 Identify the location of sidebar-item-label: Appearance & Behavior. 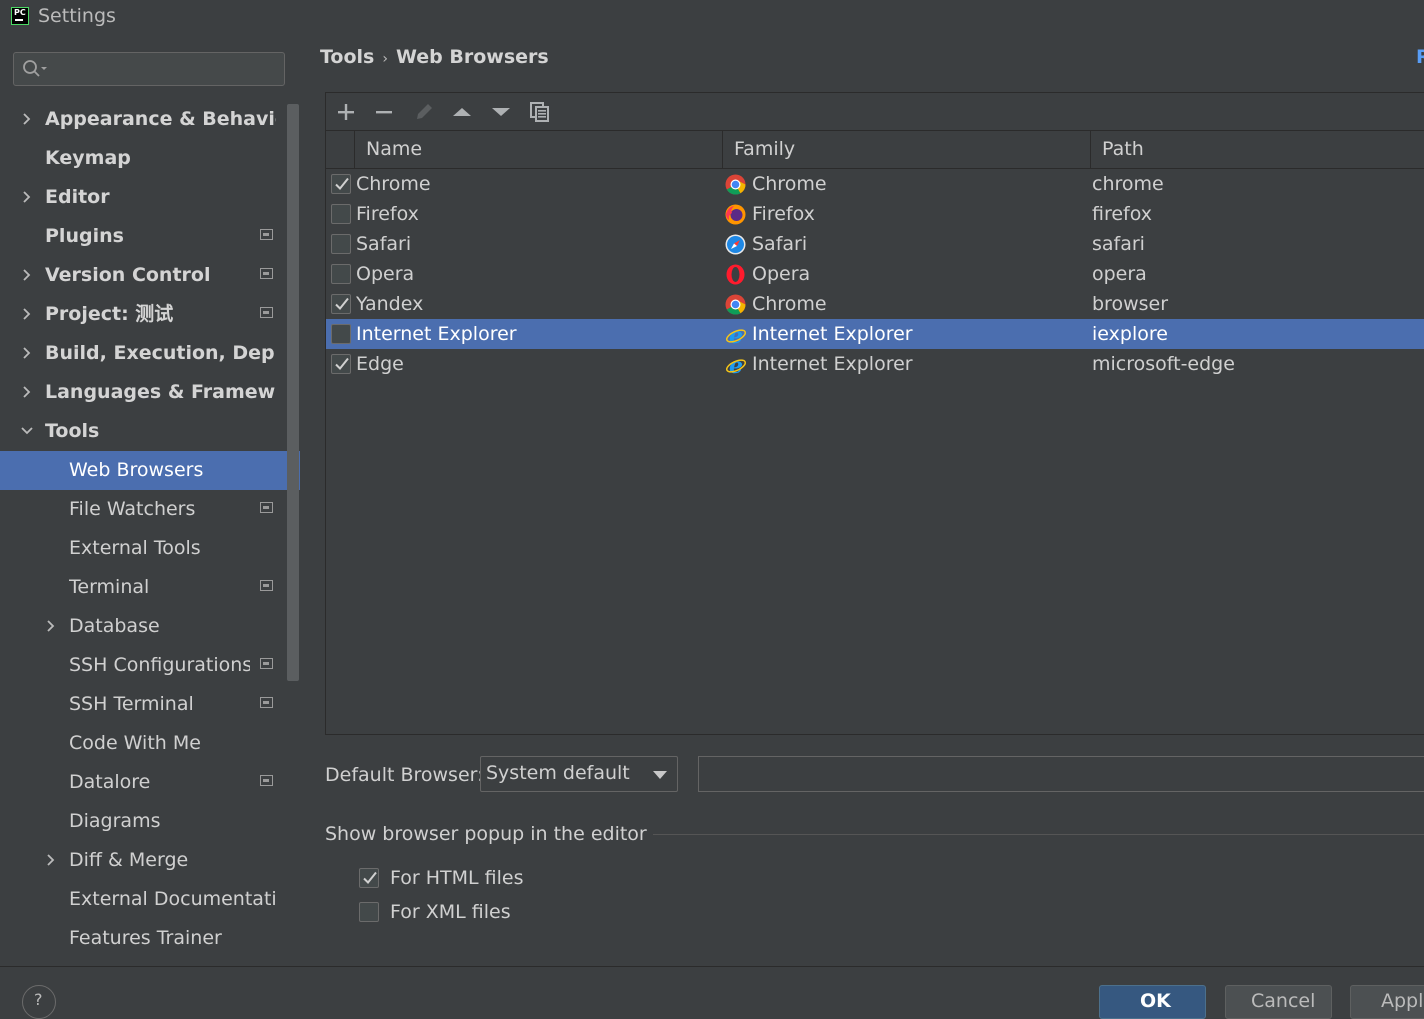
(160, 119).